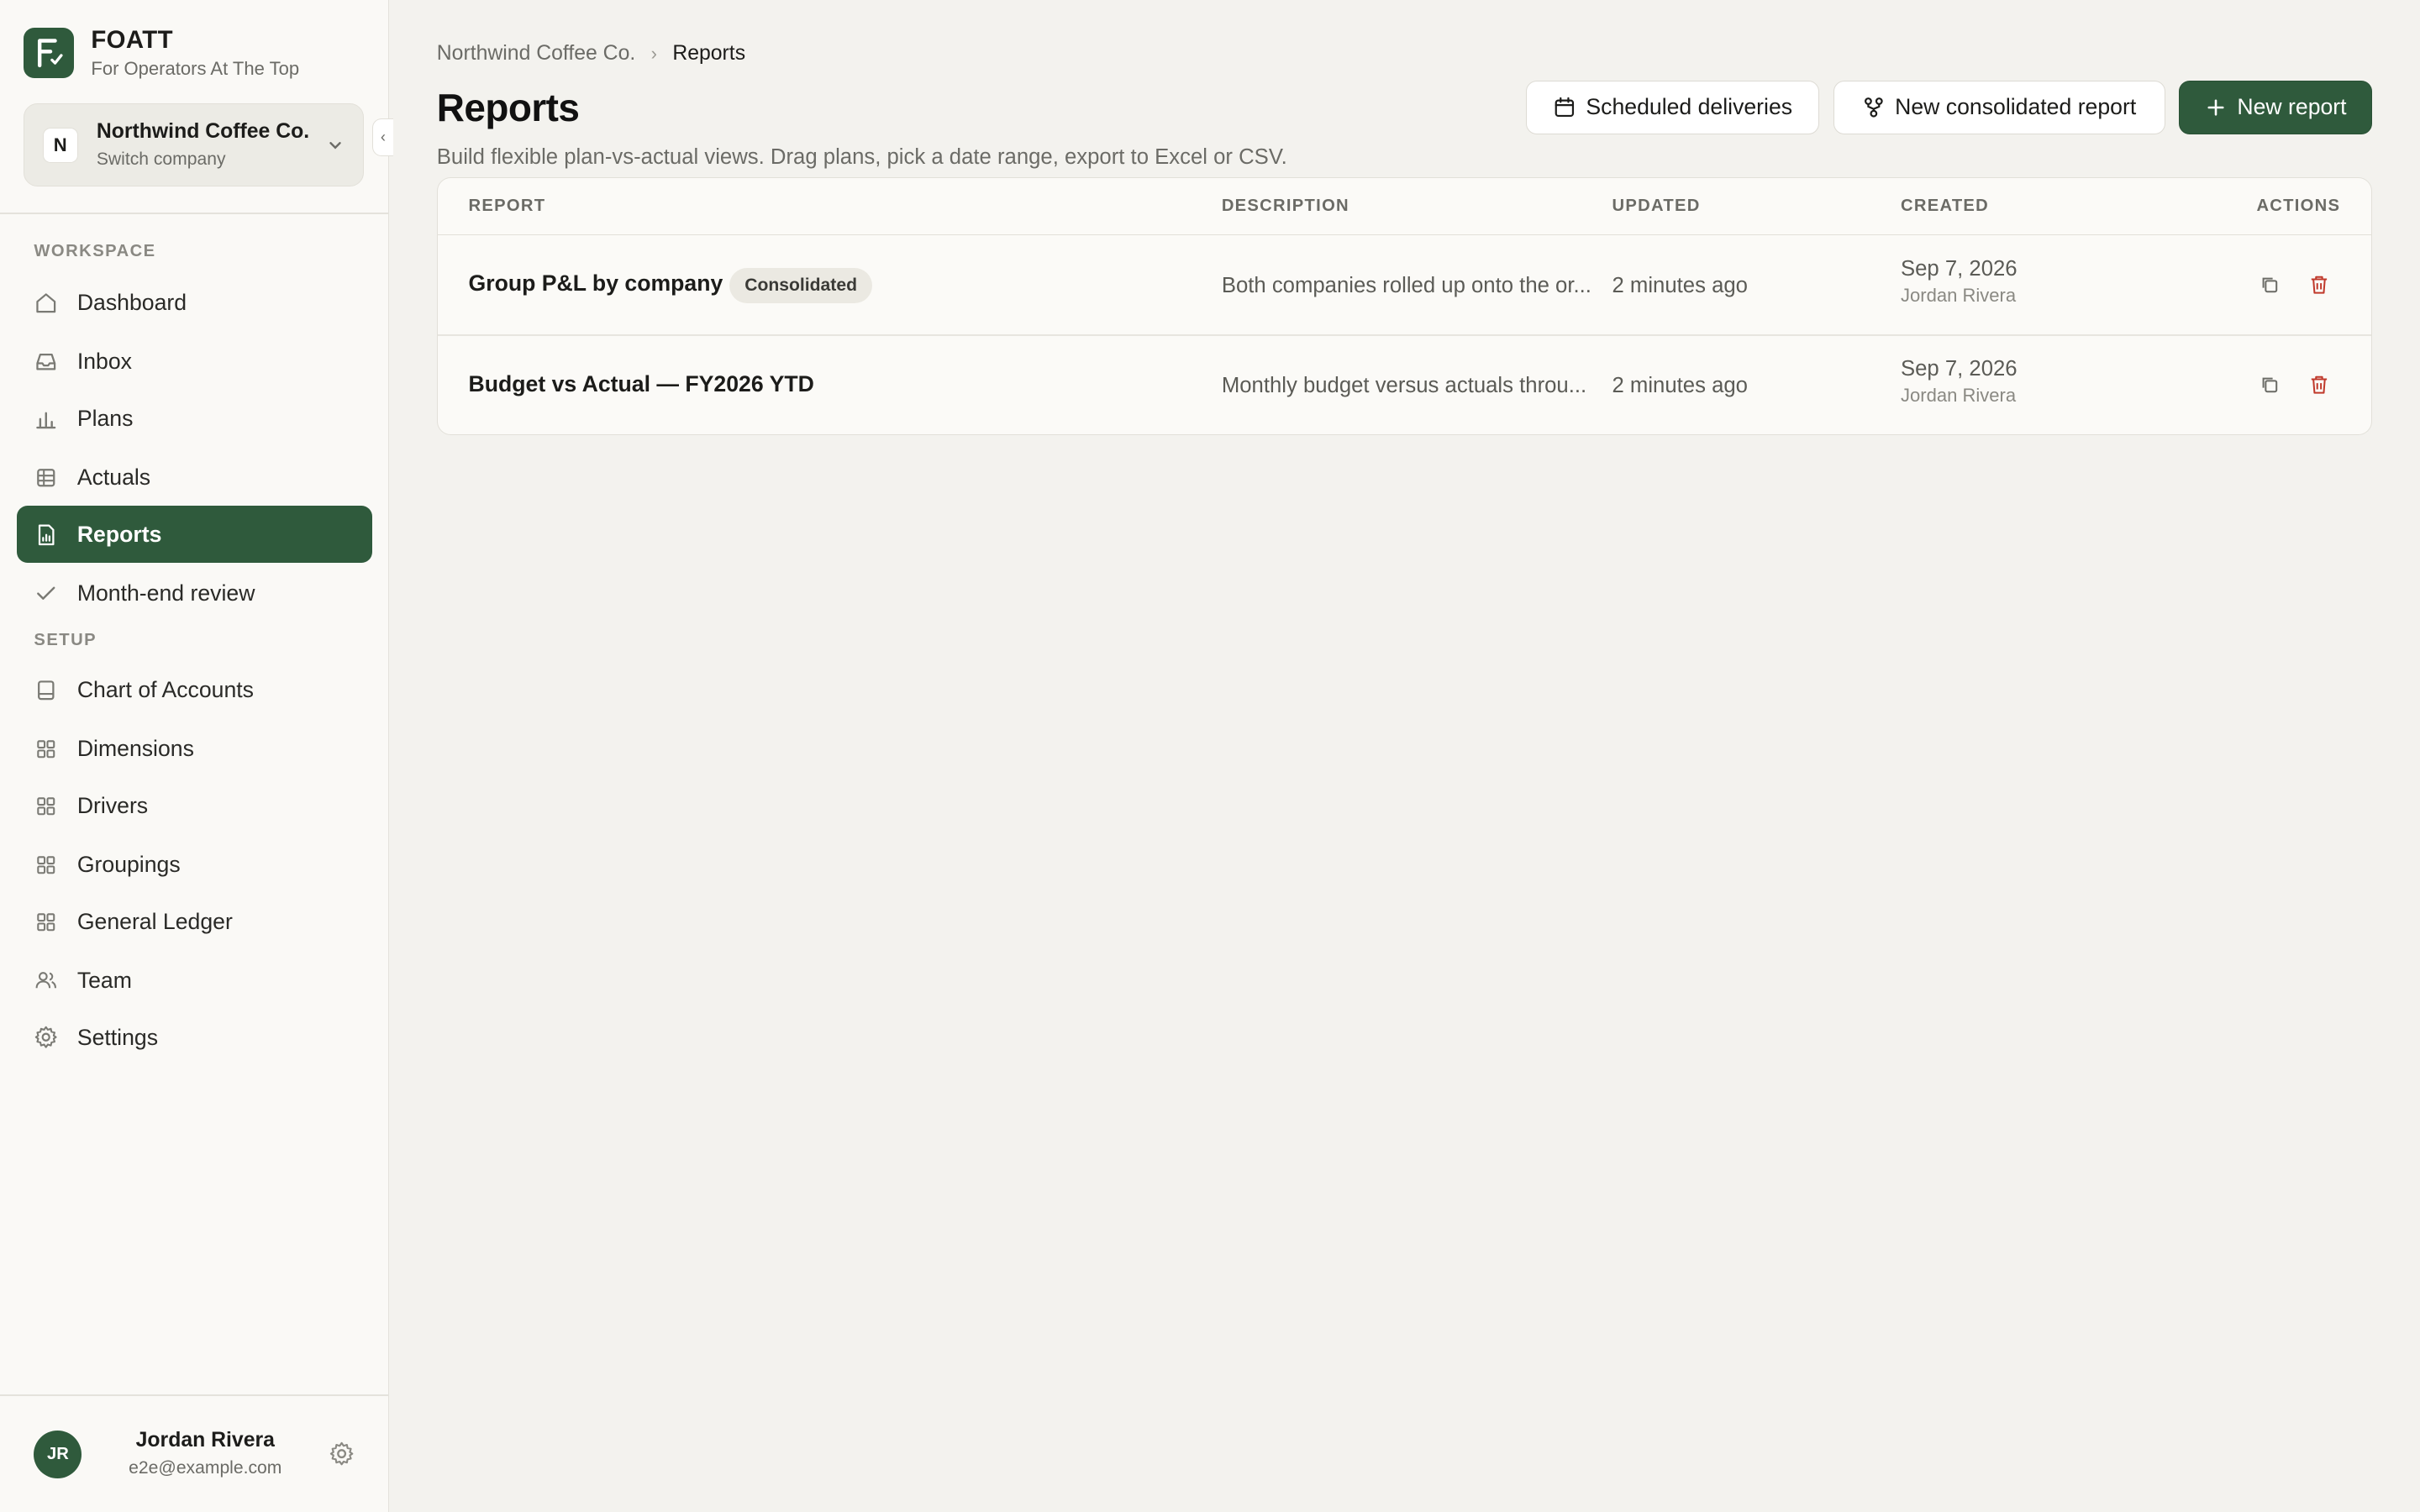  I want to click on new-consolidated-report-button: New consolidated report, so click(1999, 107).